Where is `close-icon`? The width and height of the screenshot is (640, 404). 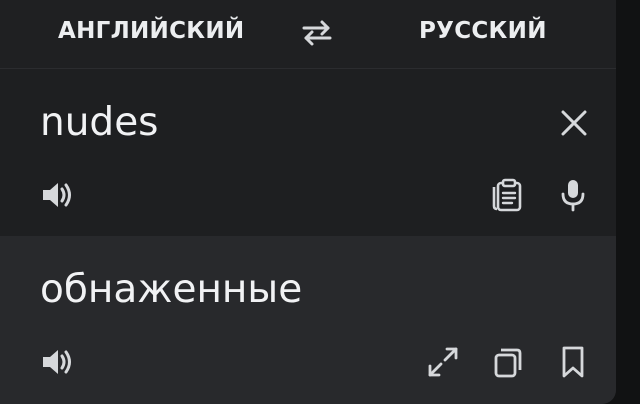
close-icon is located at coordinates (574, 123).